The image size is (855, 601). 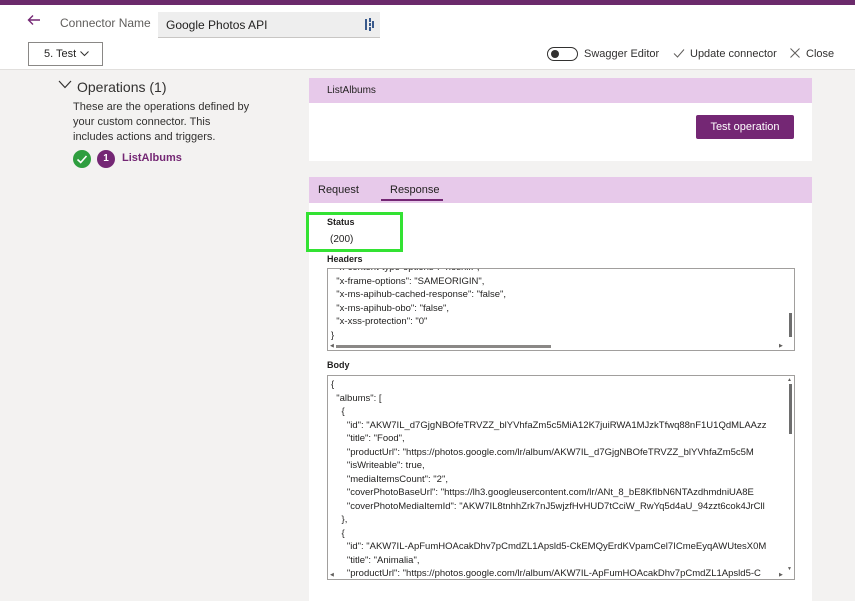 I want to click on back-arrow-icon, so click(x=34, y=20).